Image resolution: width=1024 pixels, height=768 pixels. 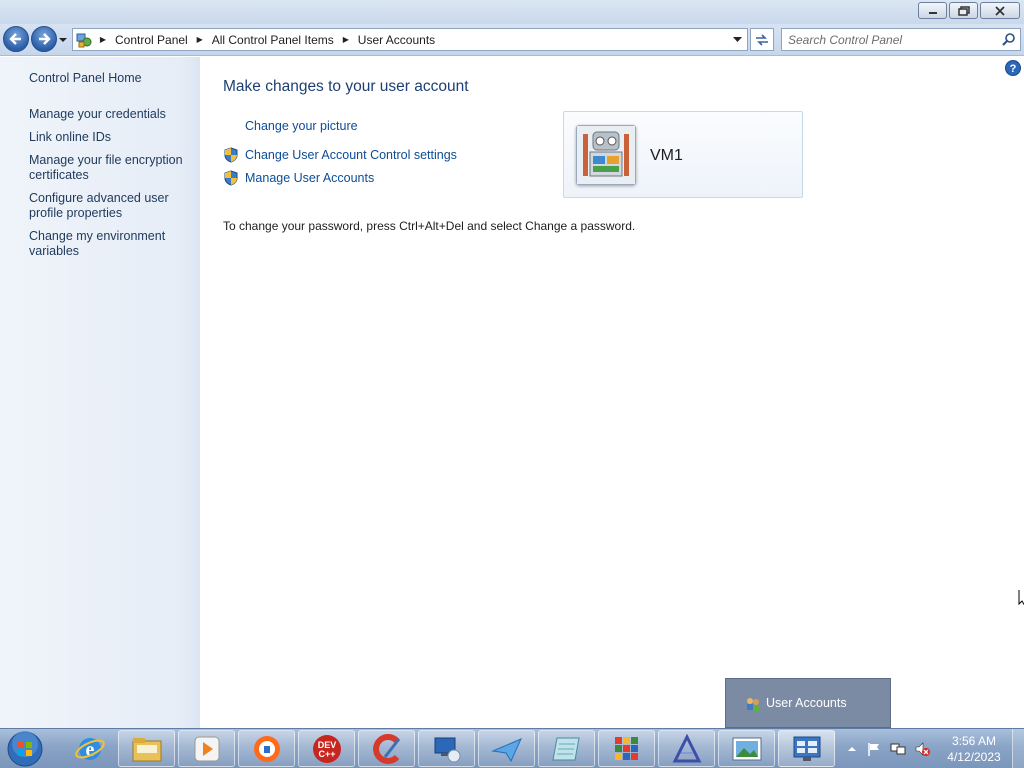 What do you see at coordinates (933, 748) in the screenshot?
I see `notification-area: 3:56 AM 4/12/2023` at bounding box center [933, 748].